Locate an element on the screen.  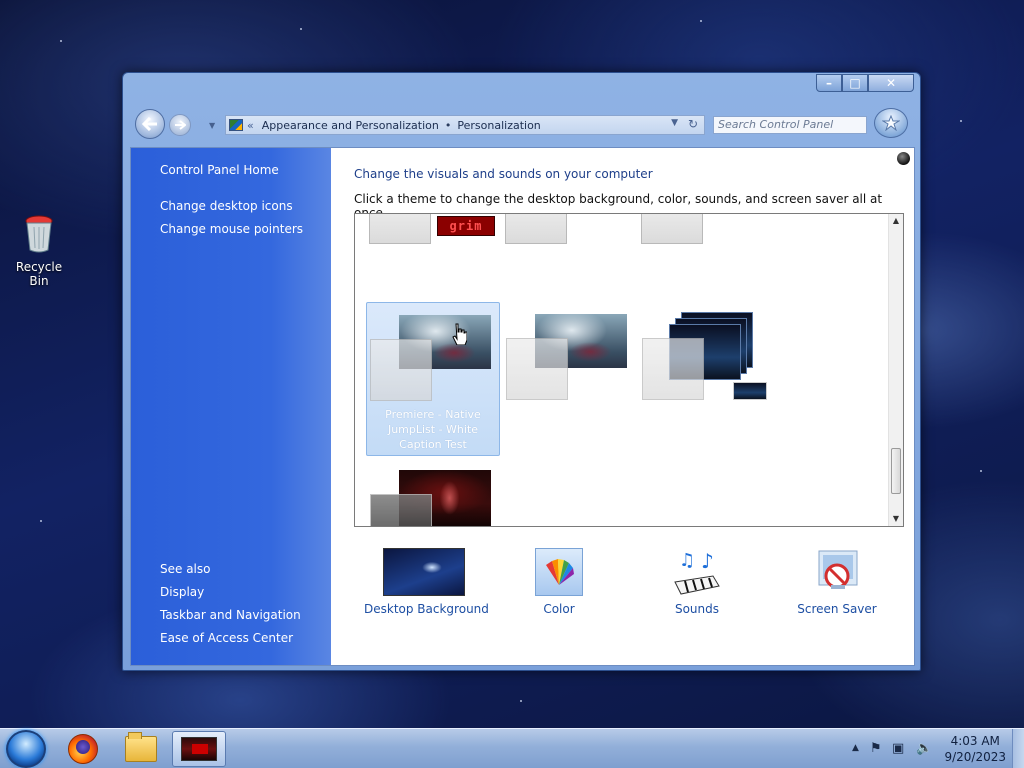
start-orb is located at coordinates (26, 749).